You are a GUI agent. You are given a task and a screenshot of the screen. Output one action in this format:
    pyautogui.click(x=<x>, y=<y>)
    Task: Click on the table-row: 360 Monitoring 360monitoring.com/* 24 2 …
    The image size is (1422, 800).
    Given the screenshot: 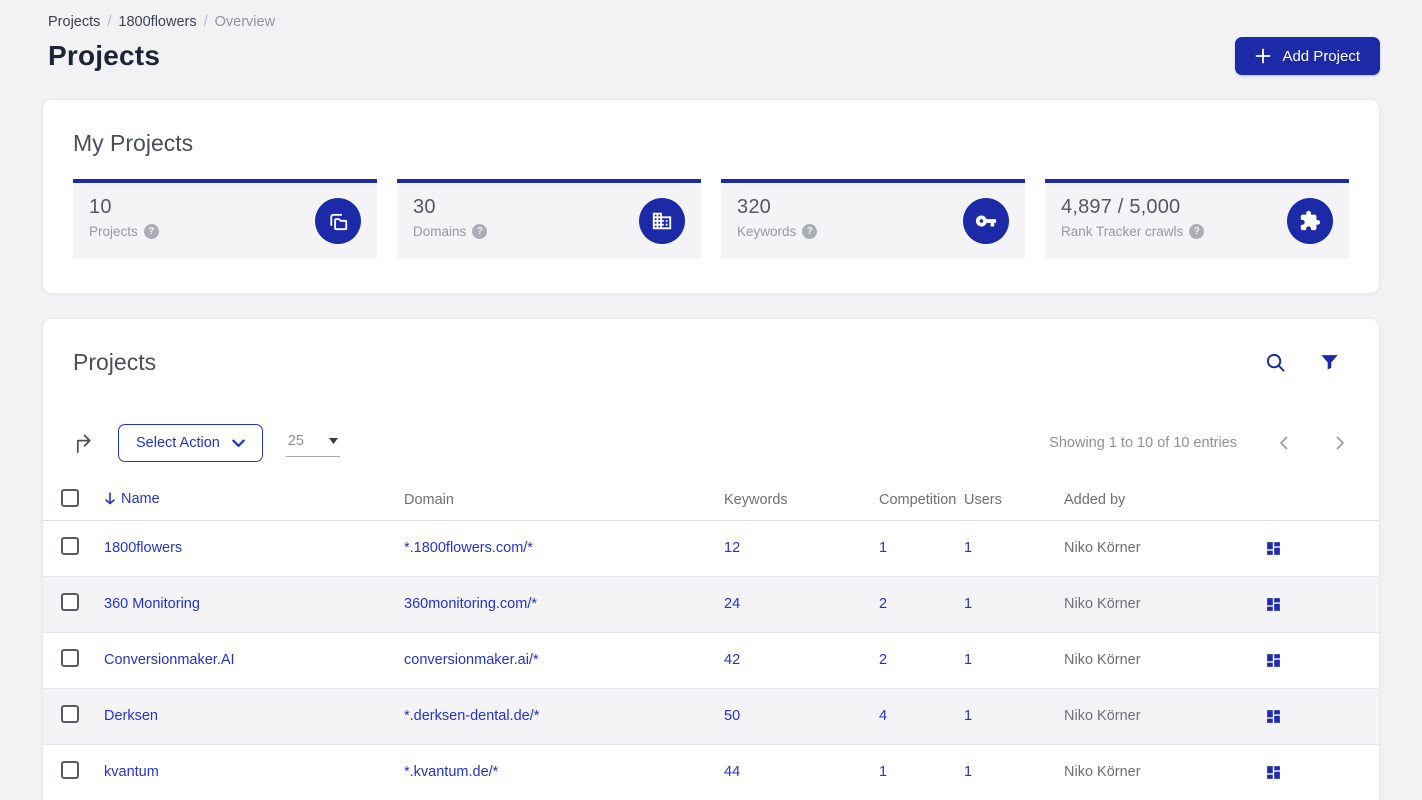 What is the action you would take?
    pyautogui.click(x=711, y=604)
    